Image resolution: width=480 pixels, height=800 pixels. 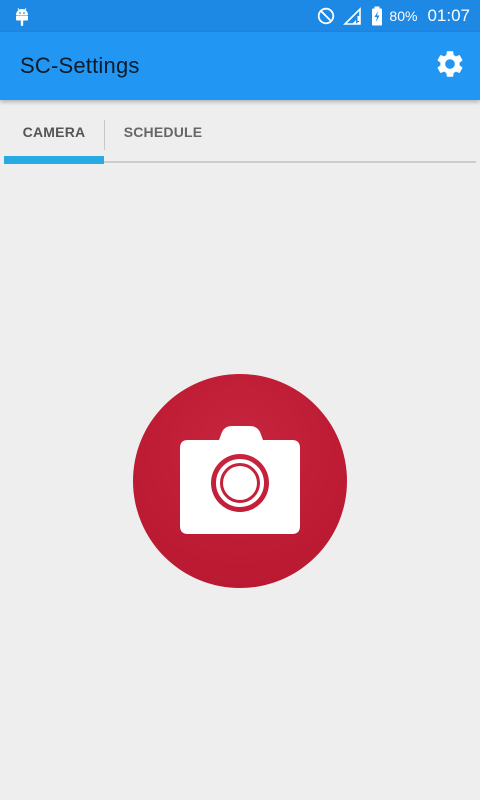 I want to click on gear-icon, so click(x=450, y=66).